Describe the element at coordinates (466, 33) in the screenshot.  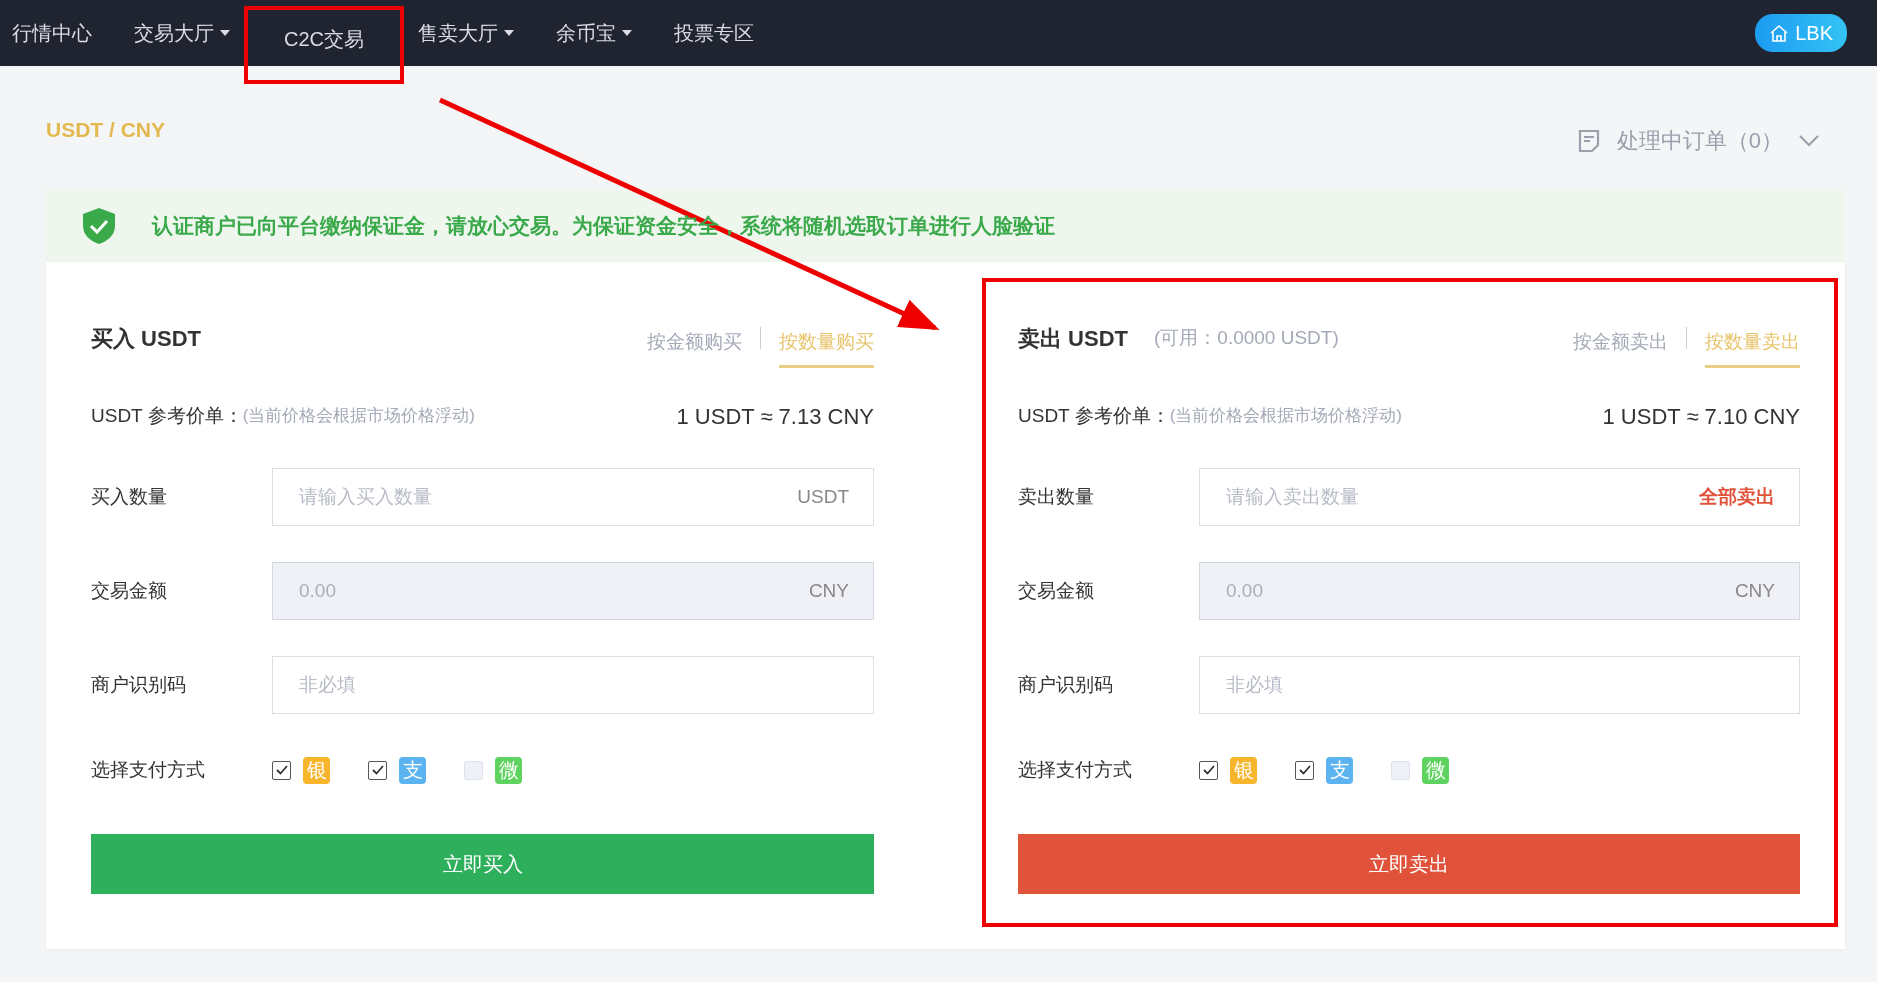
I see `nav-link: 售卖大厅` at that location.